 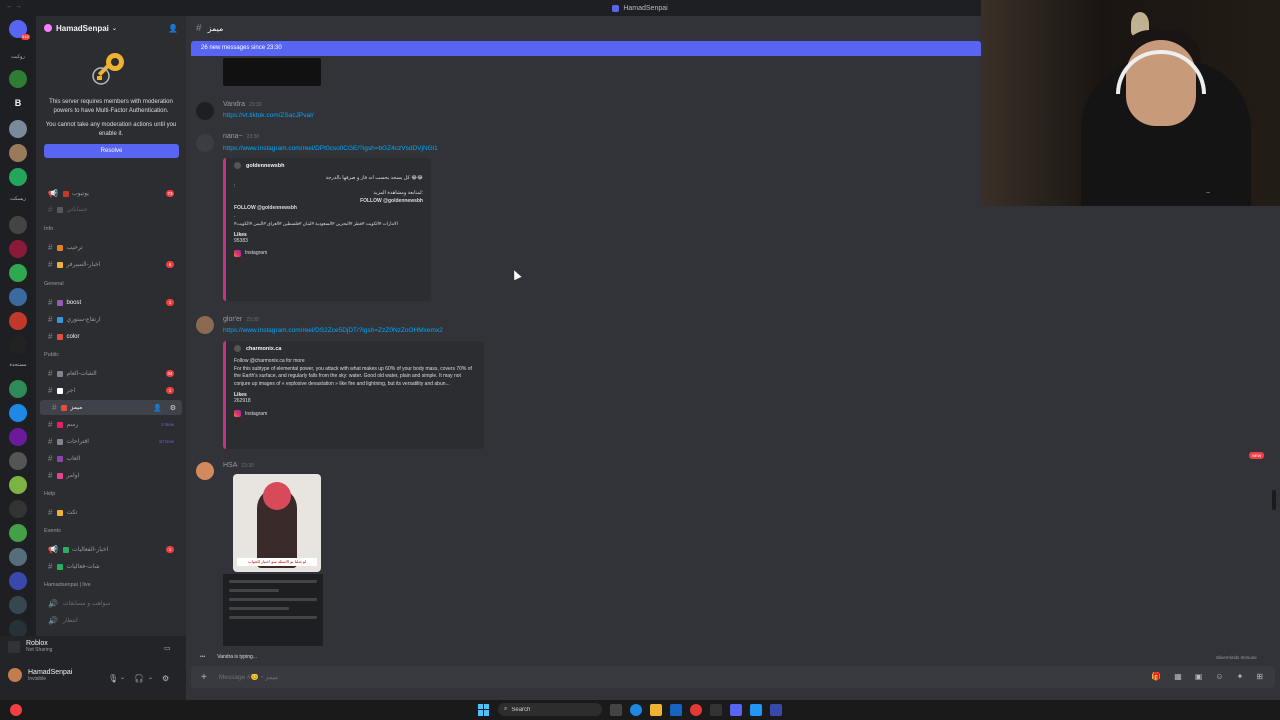 What do you see at coordinates (233, 136) in the screenshot?
I see `message-author: nana~` at bounding box center [233, 136].